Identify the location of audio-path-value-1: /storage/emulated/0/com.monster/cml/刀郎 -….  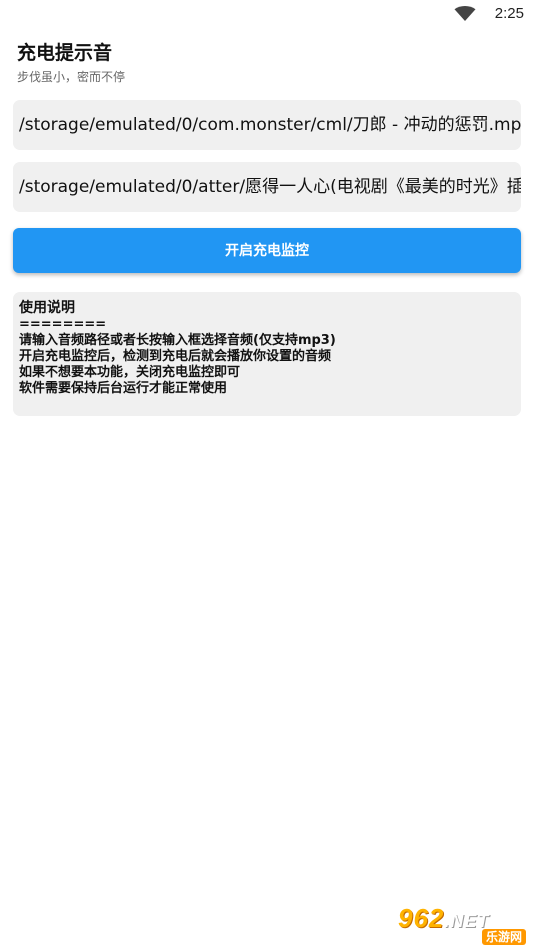
(270, 125).